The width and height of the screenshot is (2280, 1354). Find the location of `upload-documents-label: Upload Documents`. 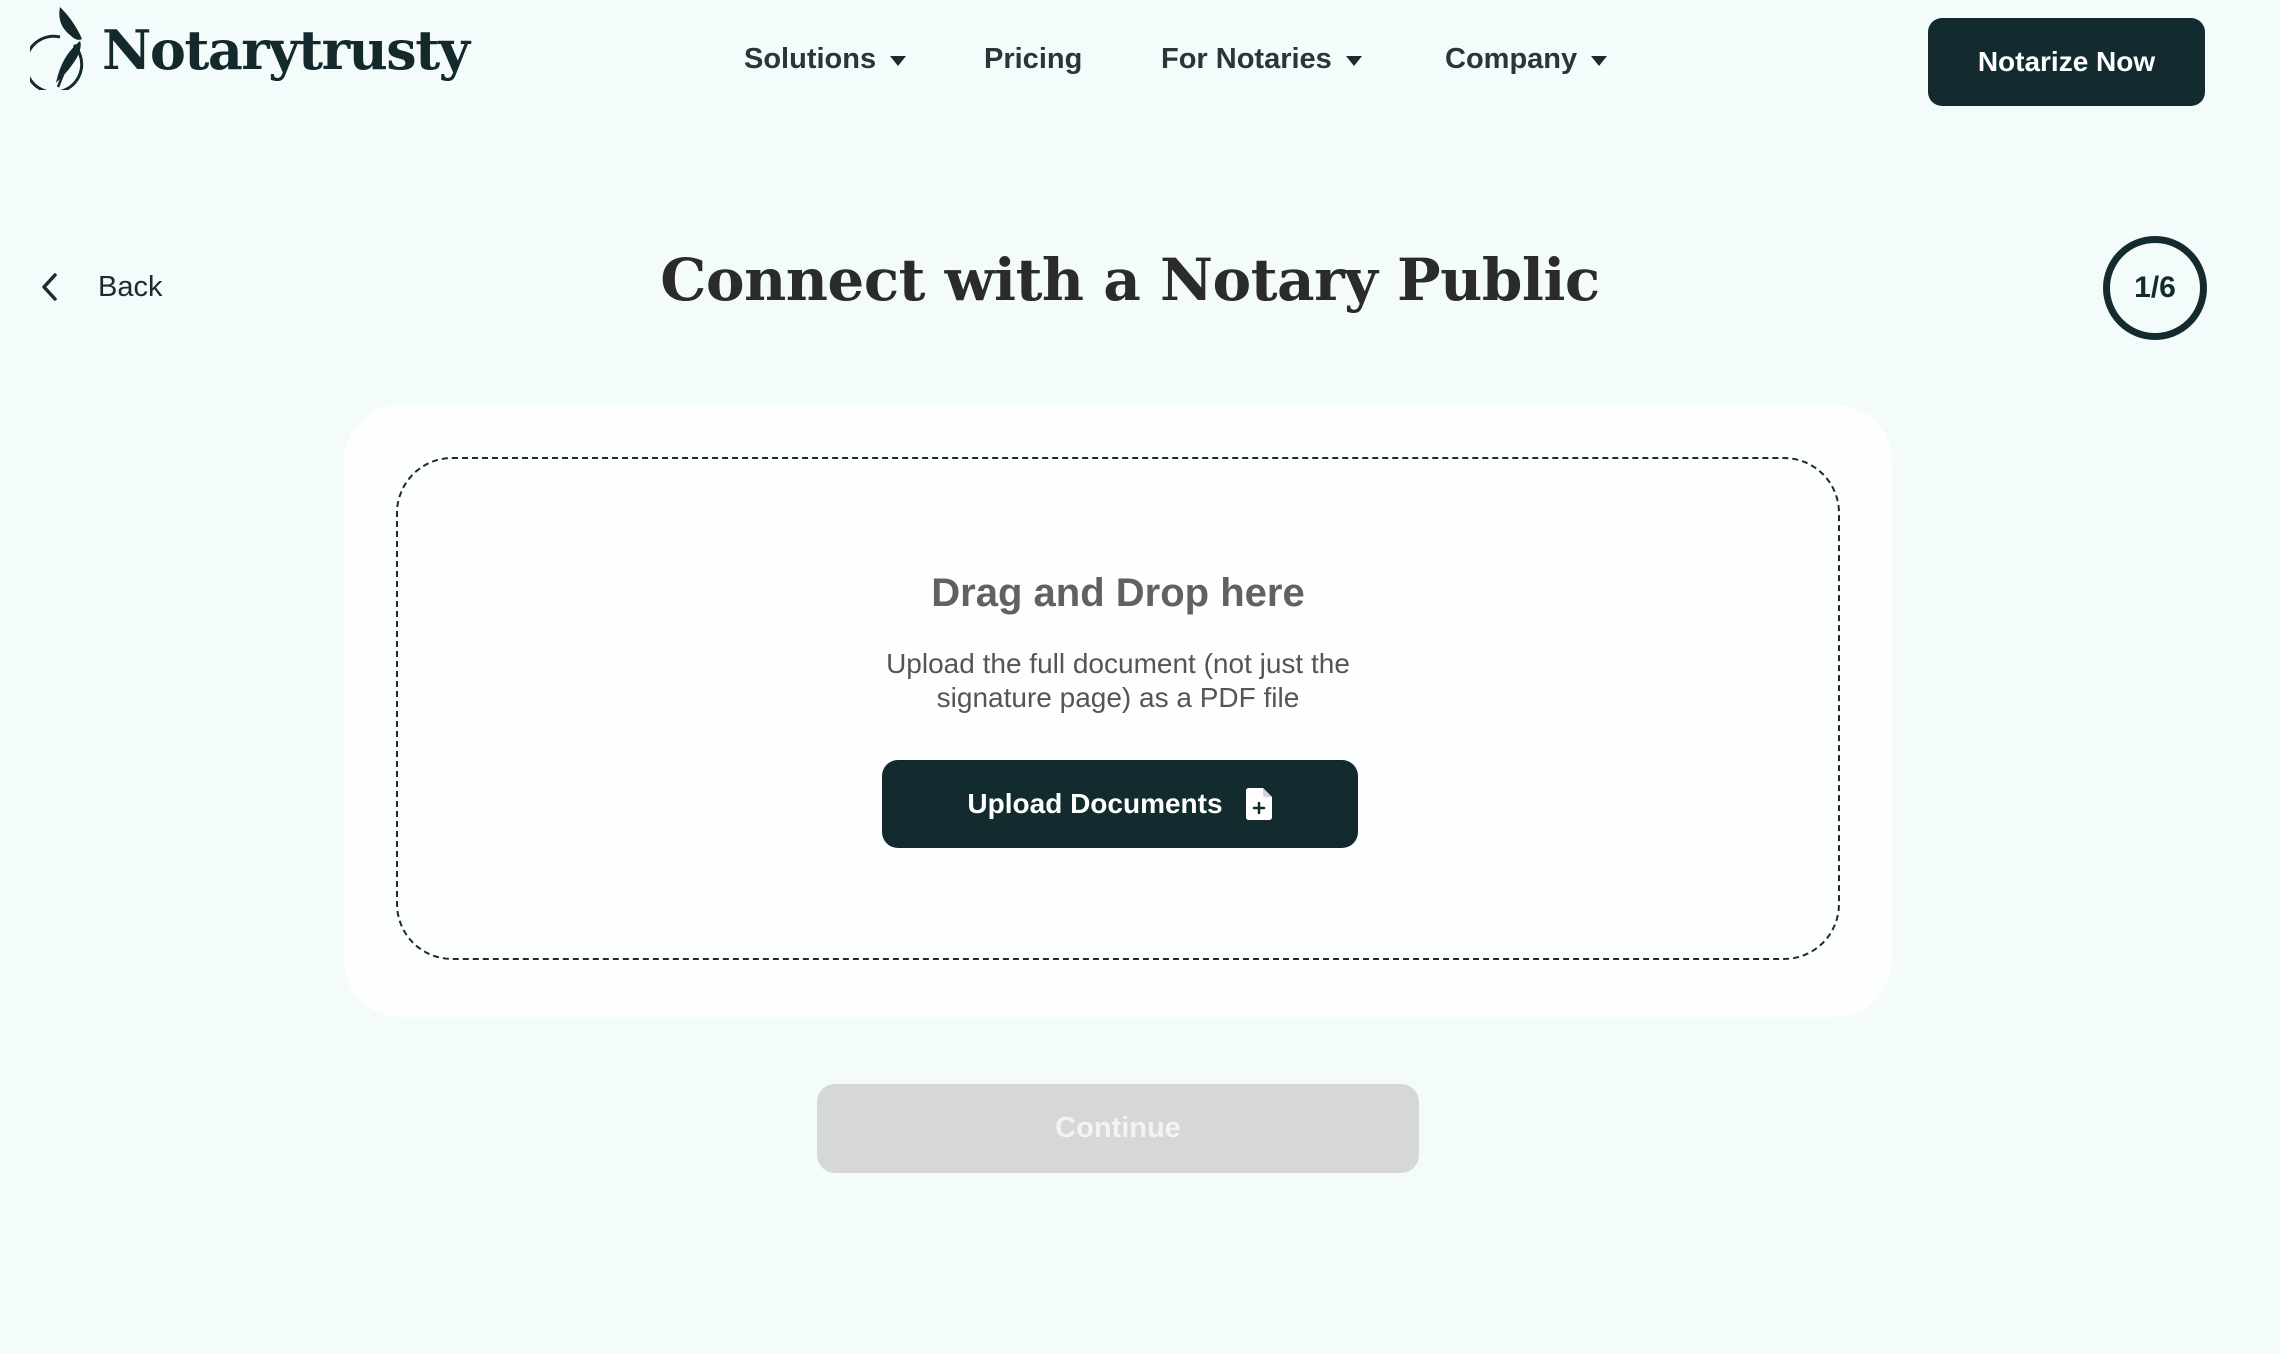

upload-documents-label: Upload Documents is located at coordinates (1095, 803).